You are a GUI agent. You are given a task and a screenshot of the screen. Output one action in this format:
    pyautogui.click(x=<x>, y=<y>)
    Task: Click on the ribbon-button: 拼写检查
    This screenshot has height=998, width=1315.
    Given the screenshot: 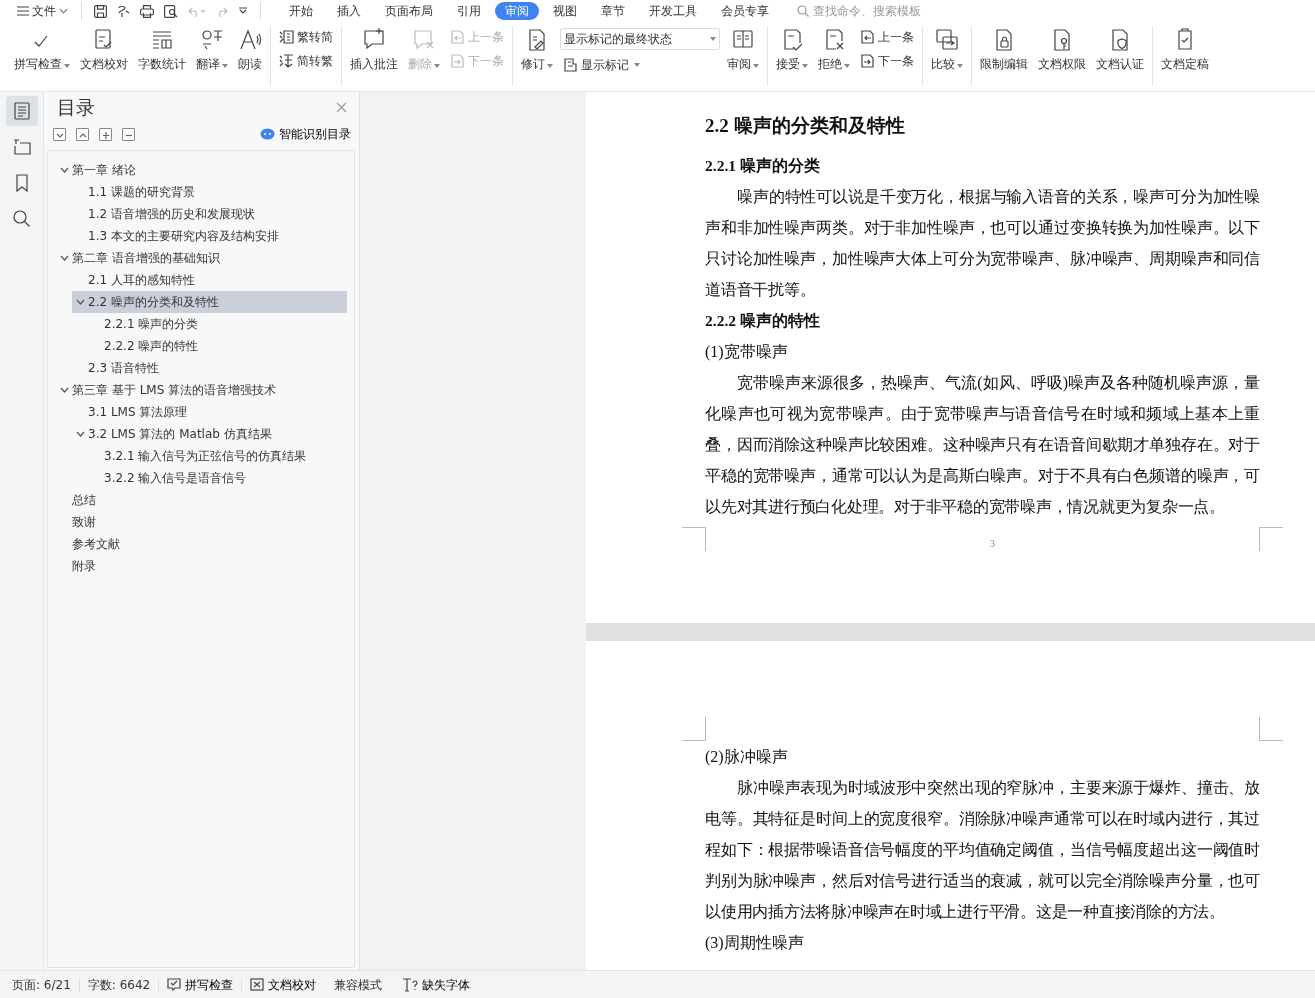 What is the action you would take?
    pyautogui.click(x=42, y=50)
    